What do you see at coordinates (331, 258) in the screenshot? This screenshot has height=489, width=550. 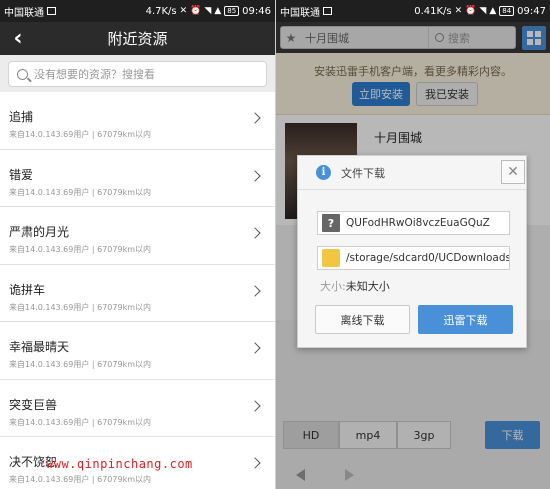 I see `folder-icon` at bounding box center [331, 258].